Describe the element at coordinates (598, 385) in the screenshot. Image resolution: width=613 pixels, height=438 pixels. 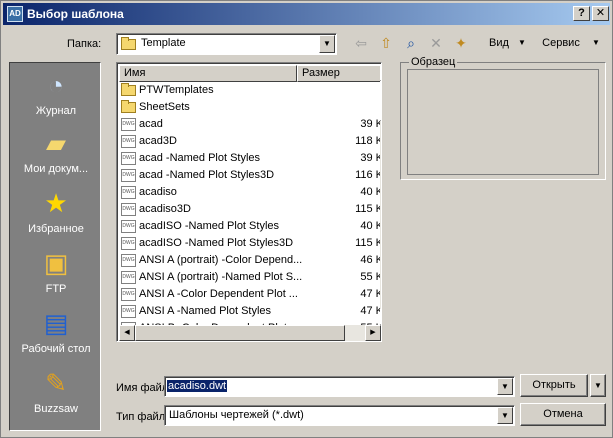
I see `open-dropdown-icon: ▼` at that location.